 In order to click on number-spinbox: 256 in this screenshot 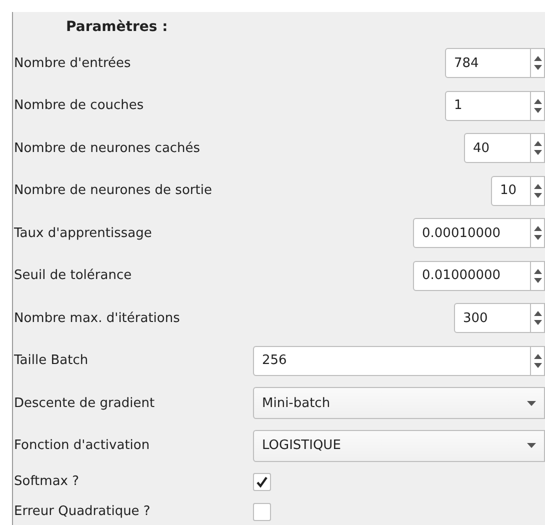, I will do `click(399, 361)`.